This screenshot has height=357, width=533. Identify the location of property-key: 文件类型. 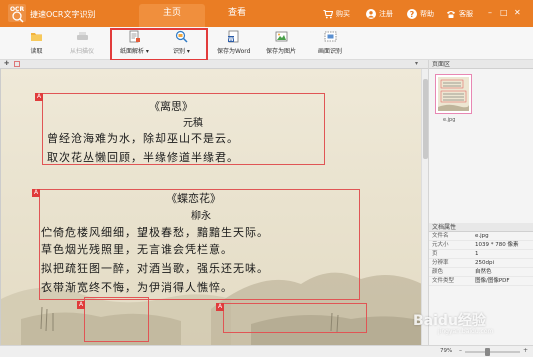
(443, 281).